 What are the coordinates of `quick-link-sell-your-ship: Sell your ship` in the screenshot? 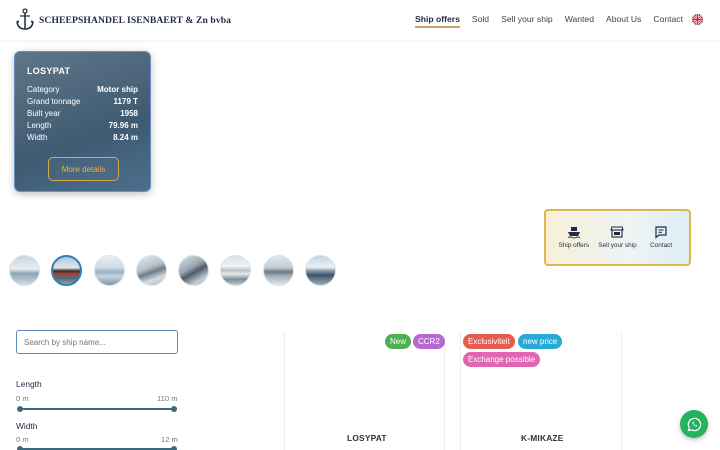 It's located at (617, 237).